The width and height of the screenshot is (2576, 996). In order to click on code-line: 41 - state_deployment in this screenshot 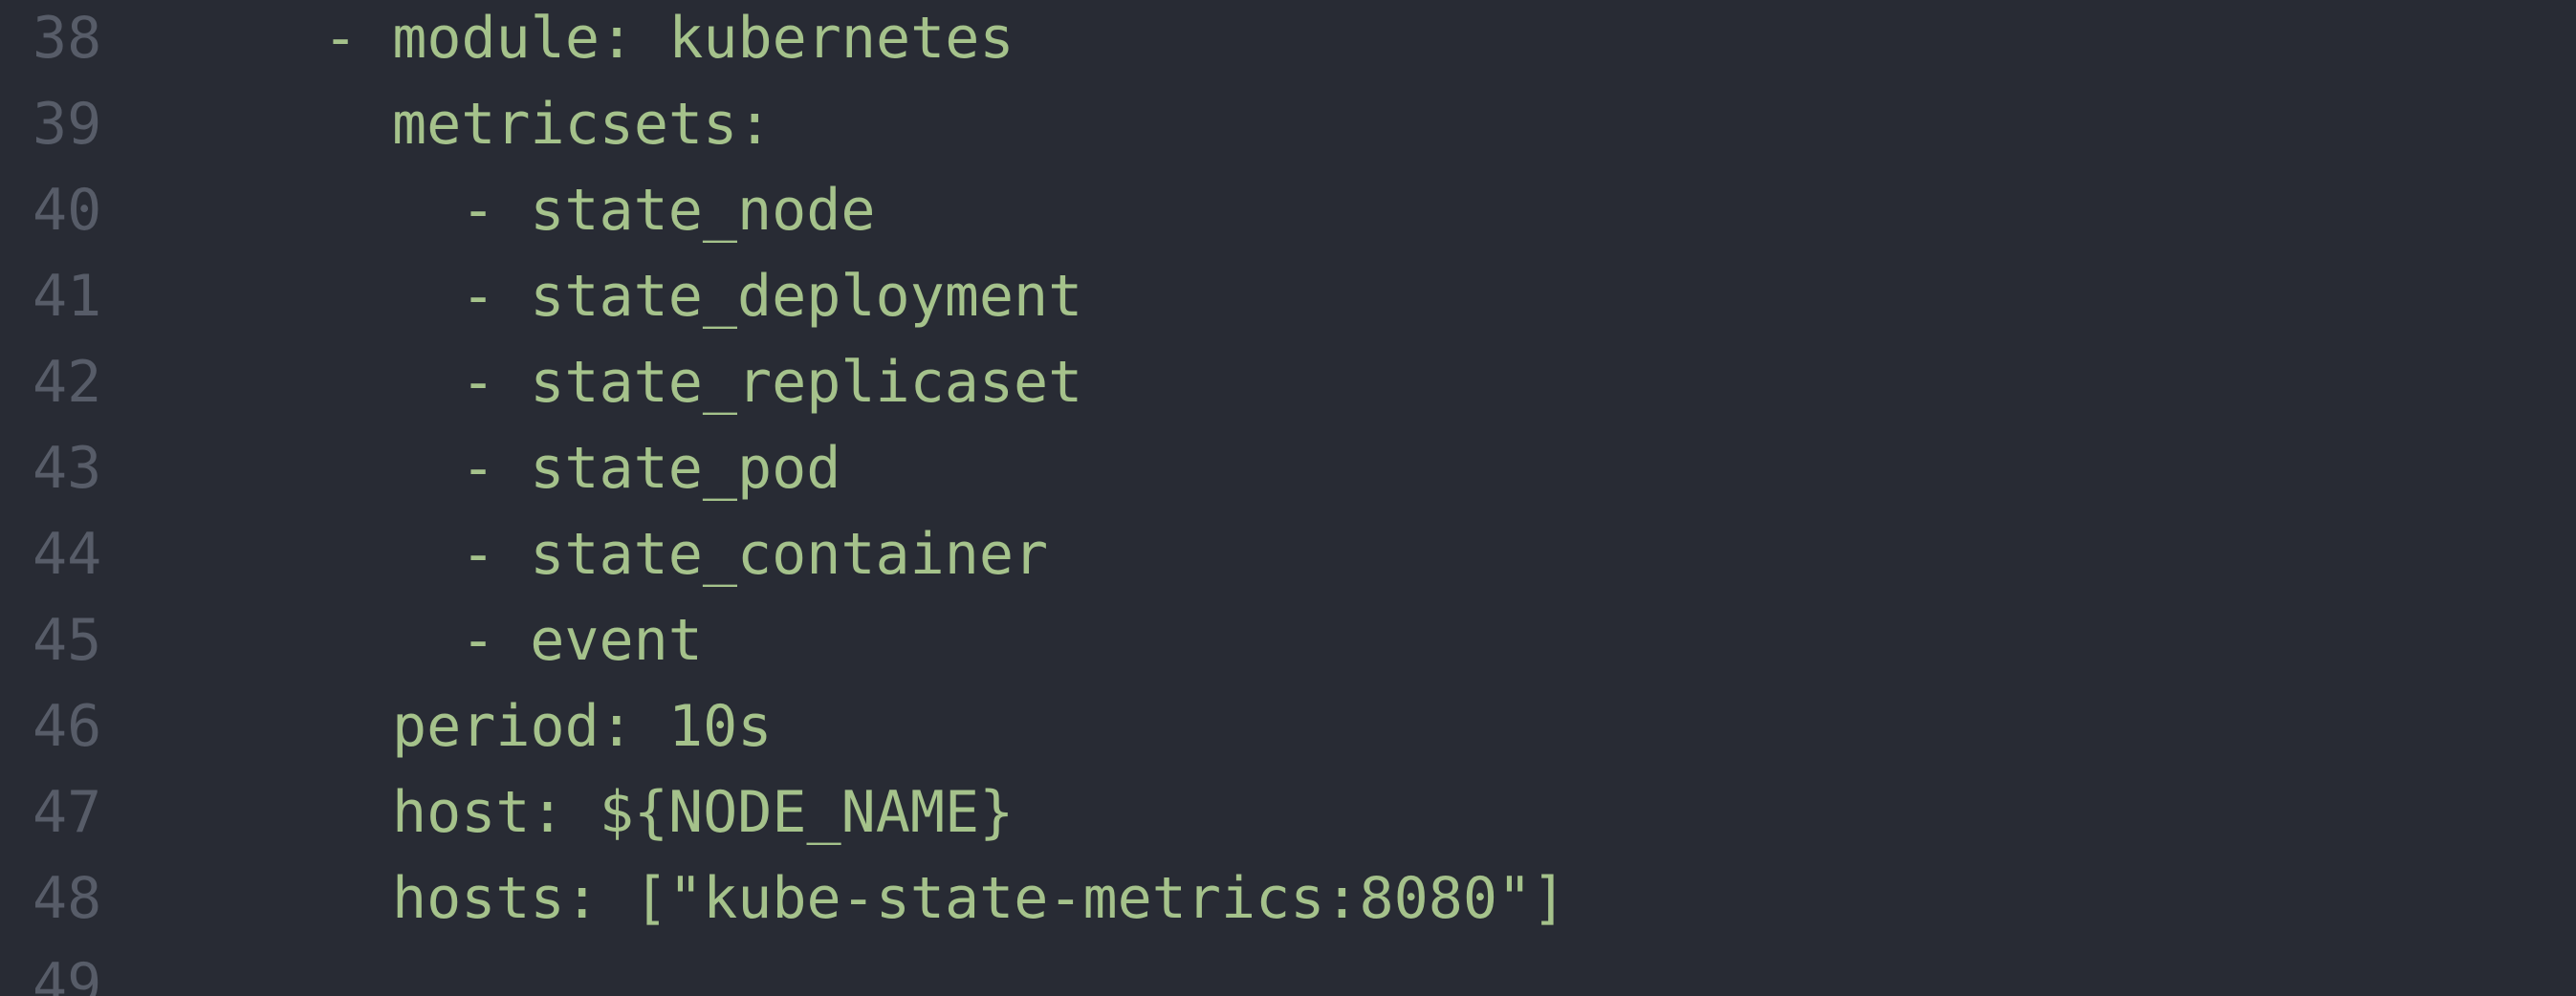, I will do `click(1288, 296)`.